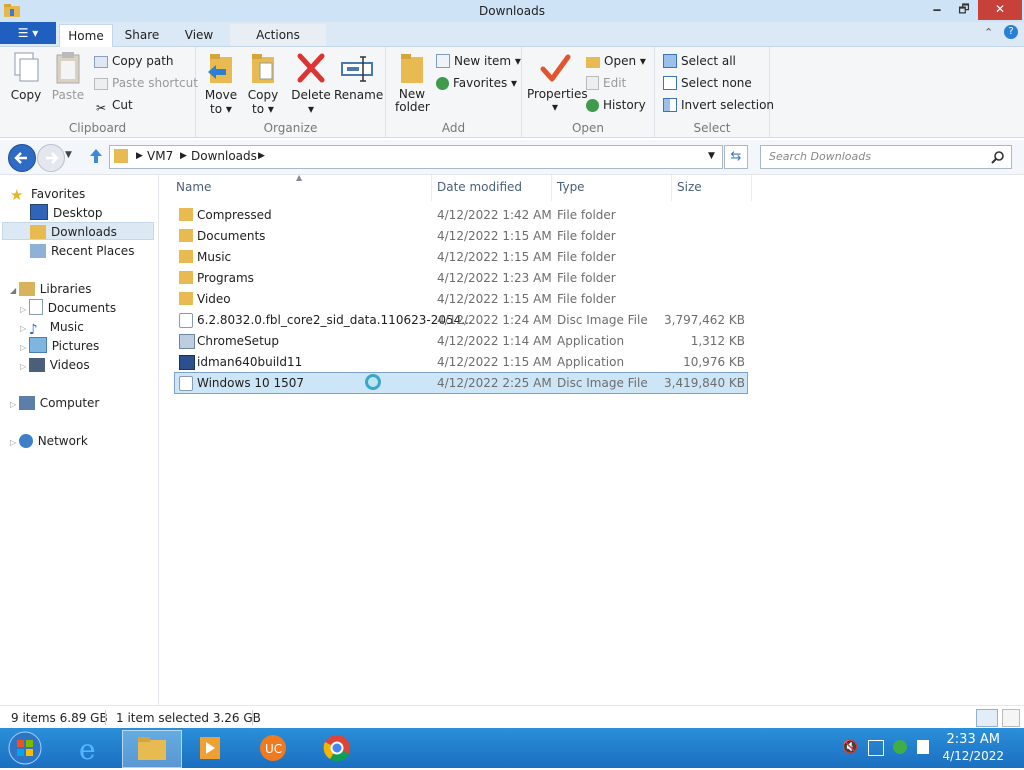  I want to click on tab-share: Share, so click(142, 35).